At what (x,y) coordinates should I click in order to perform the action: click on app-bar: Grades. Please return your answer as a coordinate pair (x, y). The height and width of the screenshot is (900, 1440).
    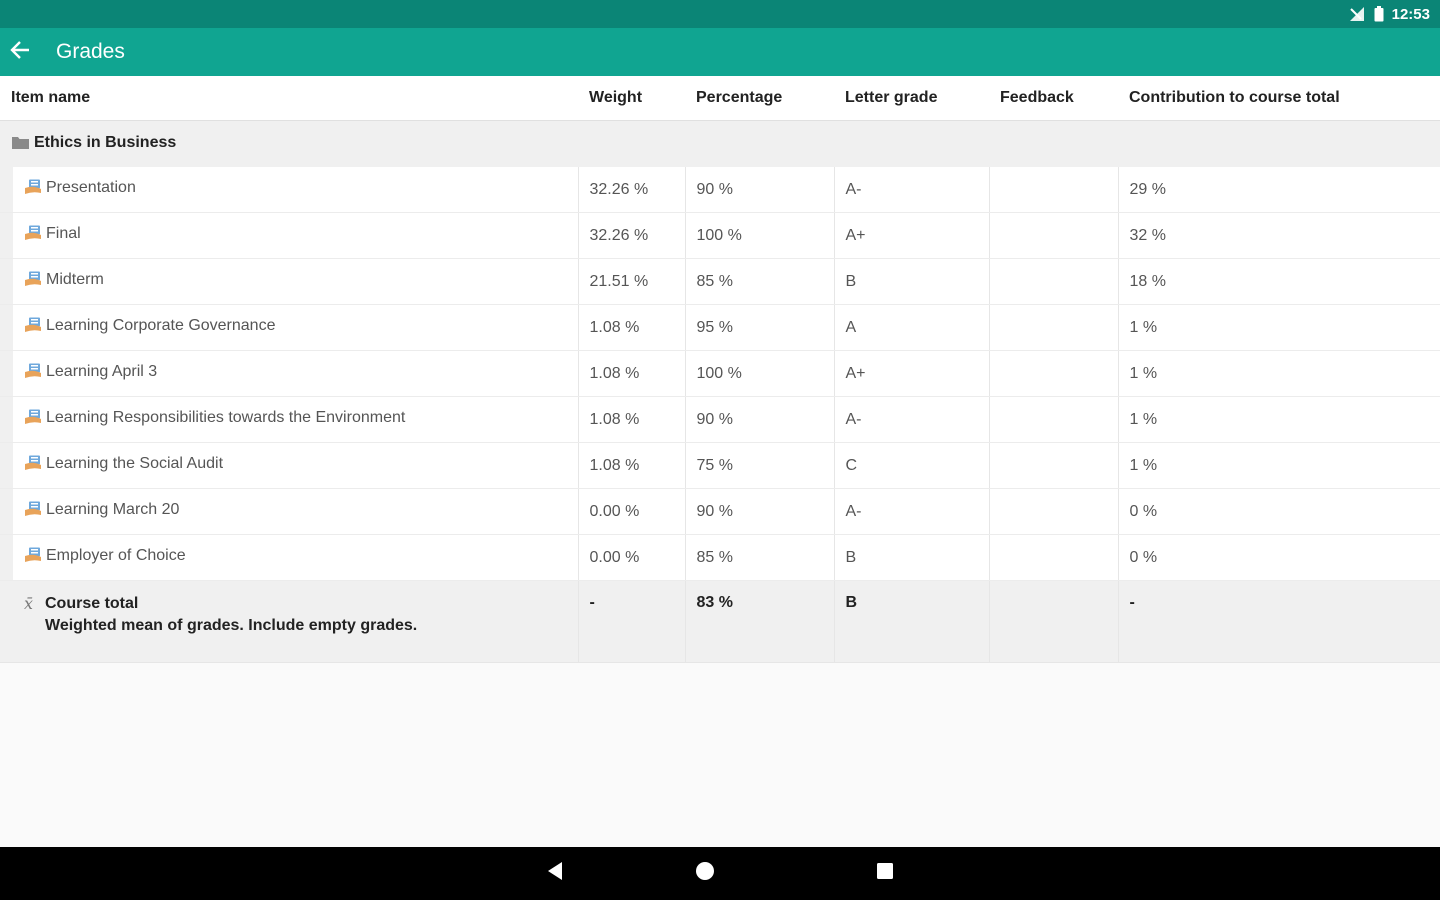
    Looking at the image, I should click on (720, 52).